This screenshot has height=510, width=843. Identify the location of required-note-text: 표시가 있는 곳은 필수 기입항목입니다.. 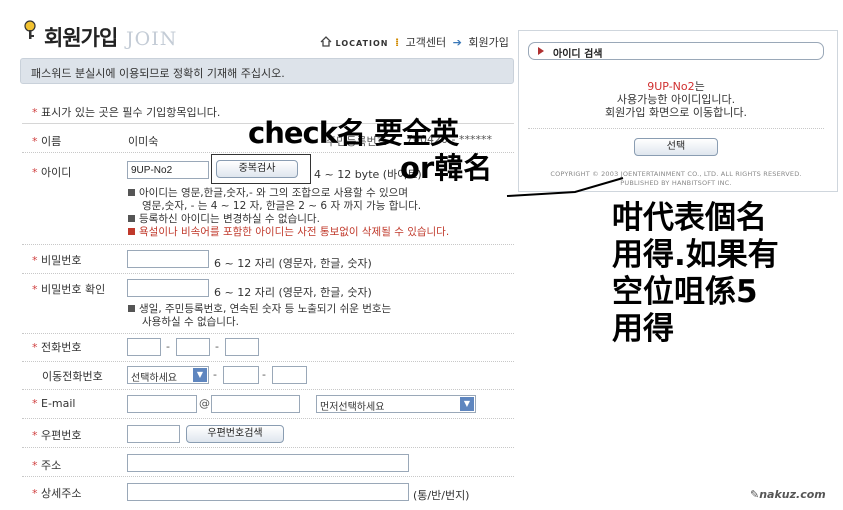
(131, 112).